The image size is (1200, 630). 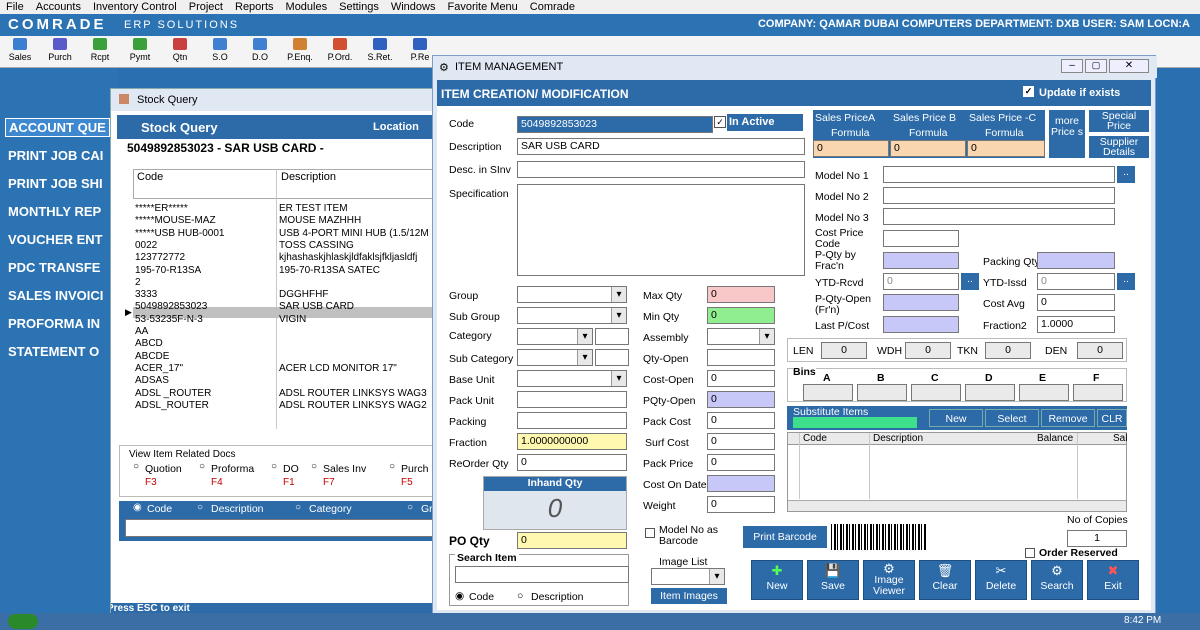 I want to click on more-price-button: more Price s, so click(x=1067, y=134).